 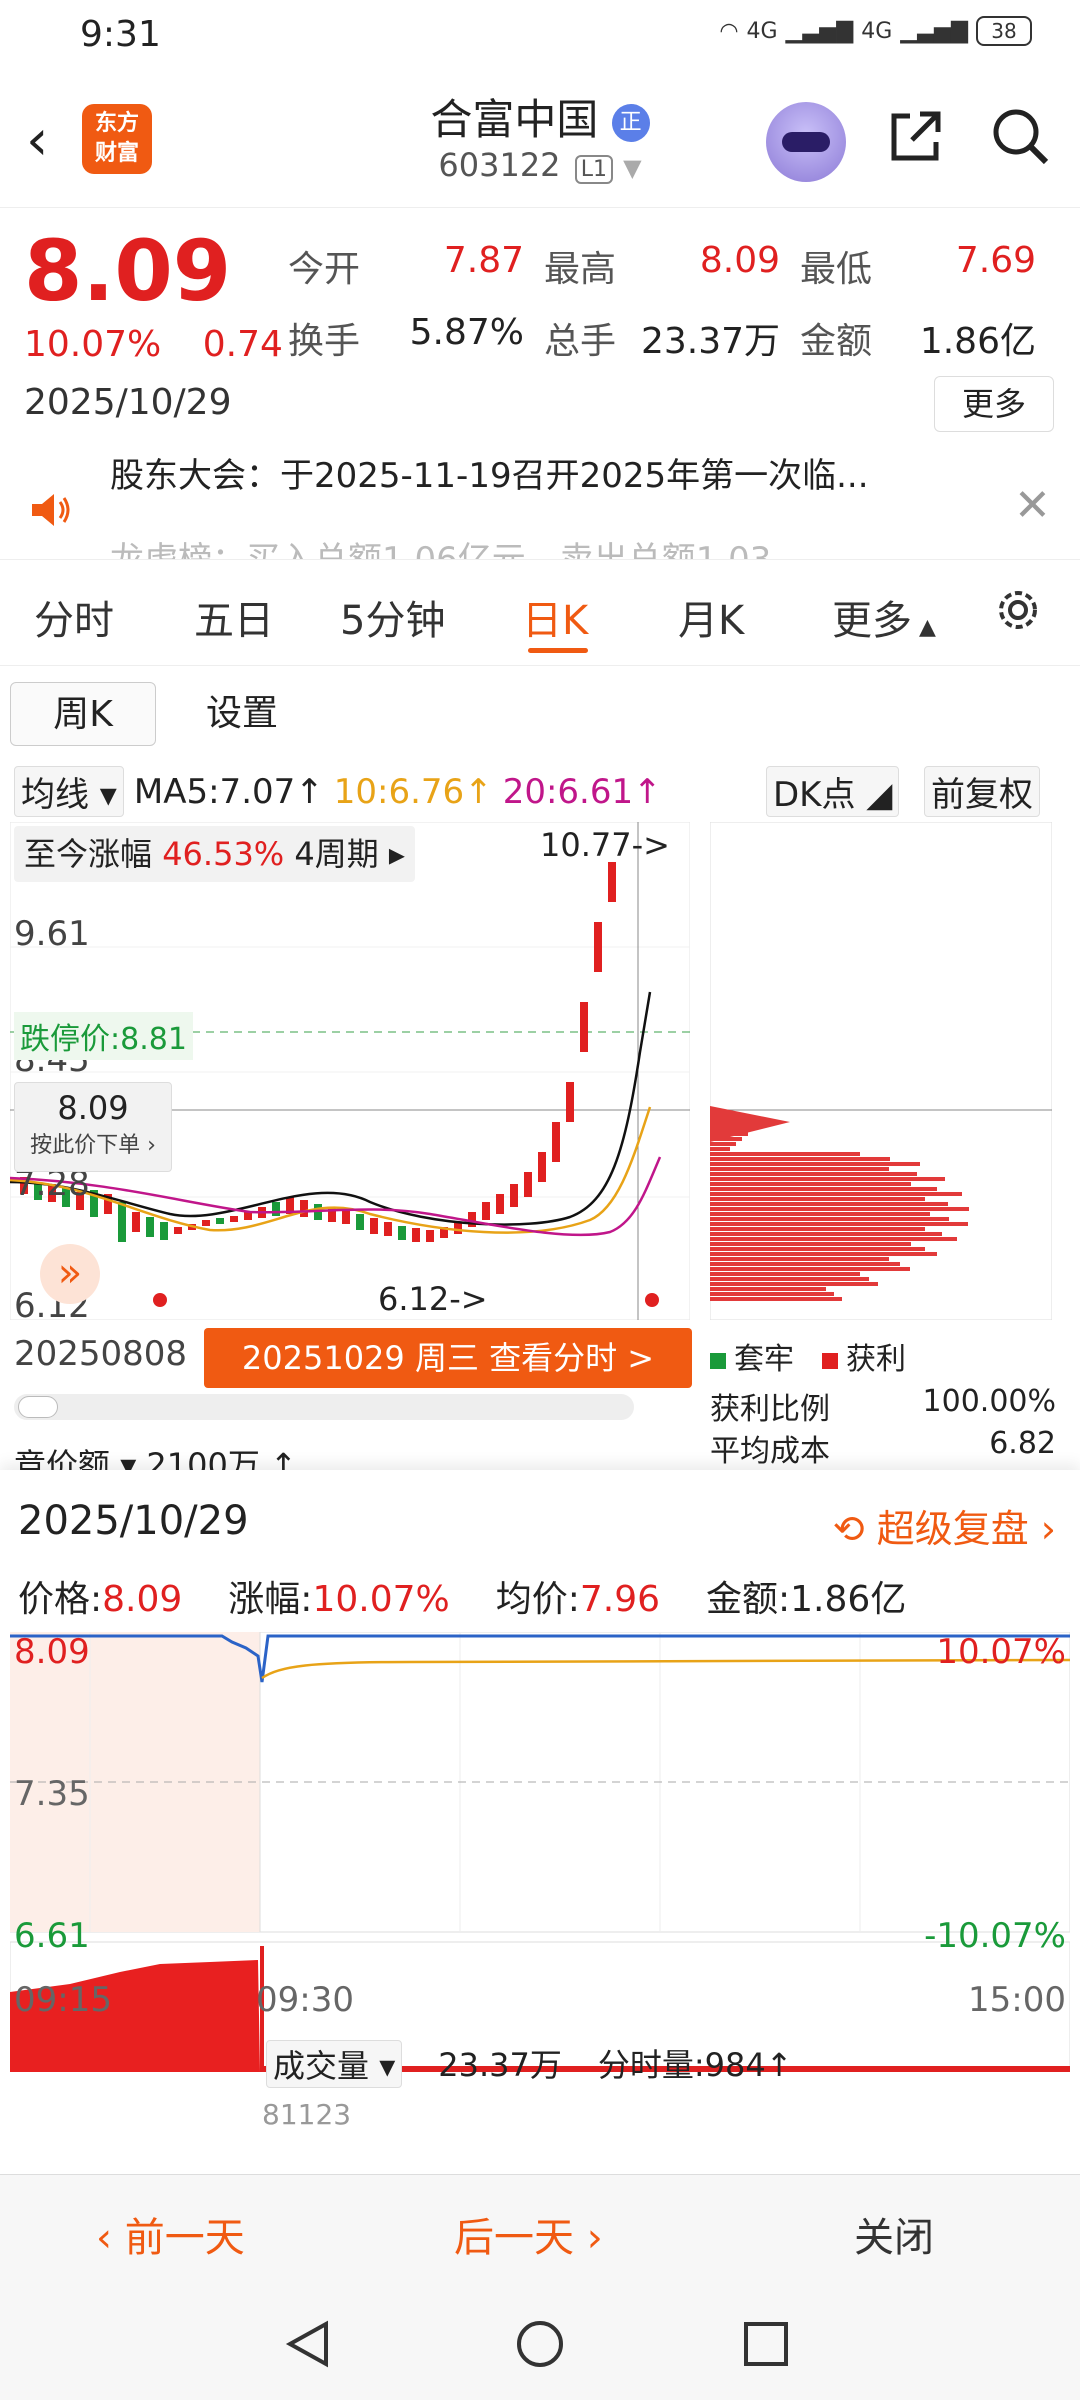 I want to click on avg-cost-row: 平均成本 6.82, so click(x=883, y=1448).